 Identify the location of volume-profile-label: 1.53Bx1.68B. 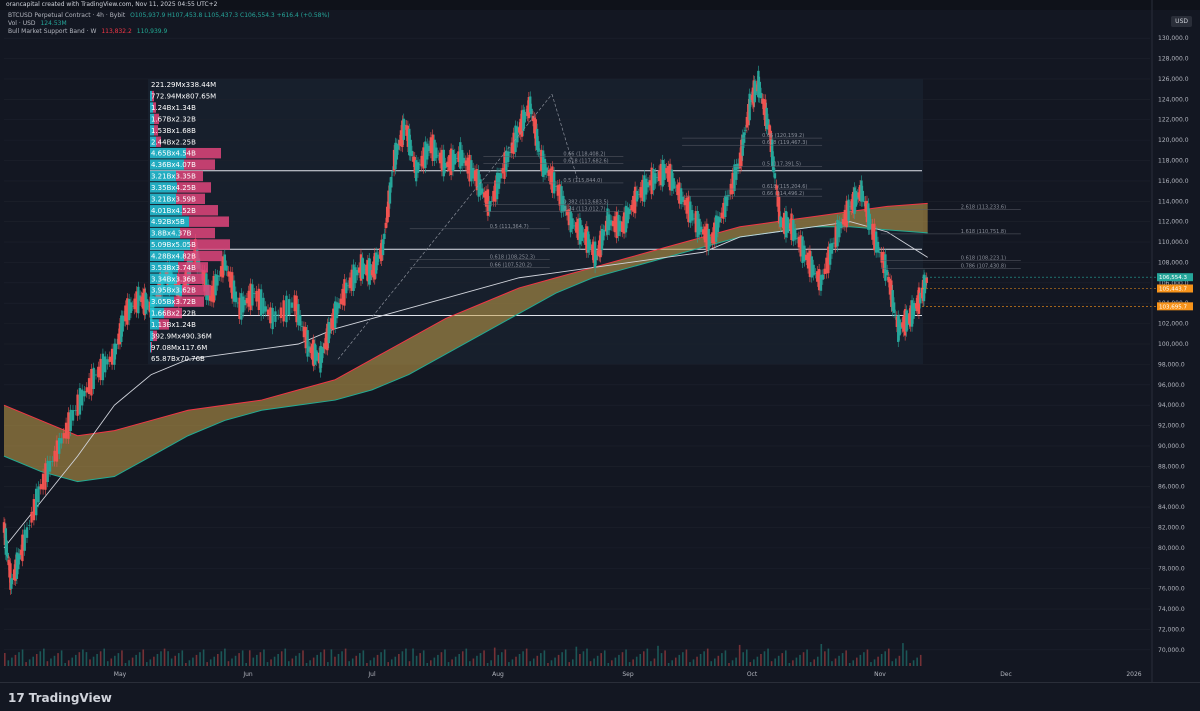
(173, 131).